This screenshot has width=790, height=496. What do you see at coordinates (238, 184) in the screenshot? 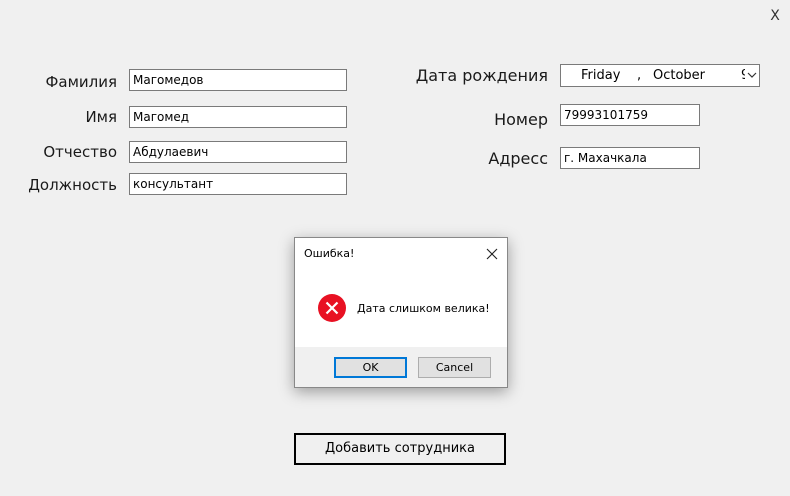
I see `position-input: консультант` at bounding box center [238, 184].